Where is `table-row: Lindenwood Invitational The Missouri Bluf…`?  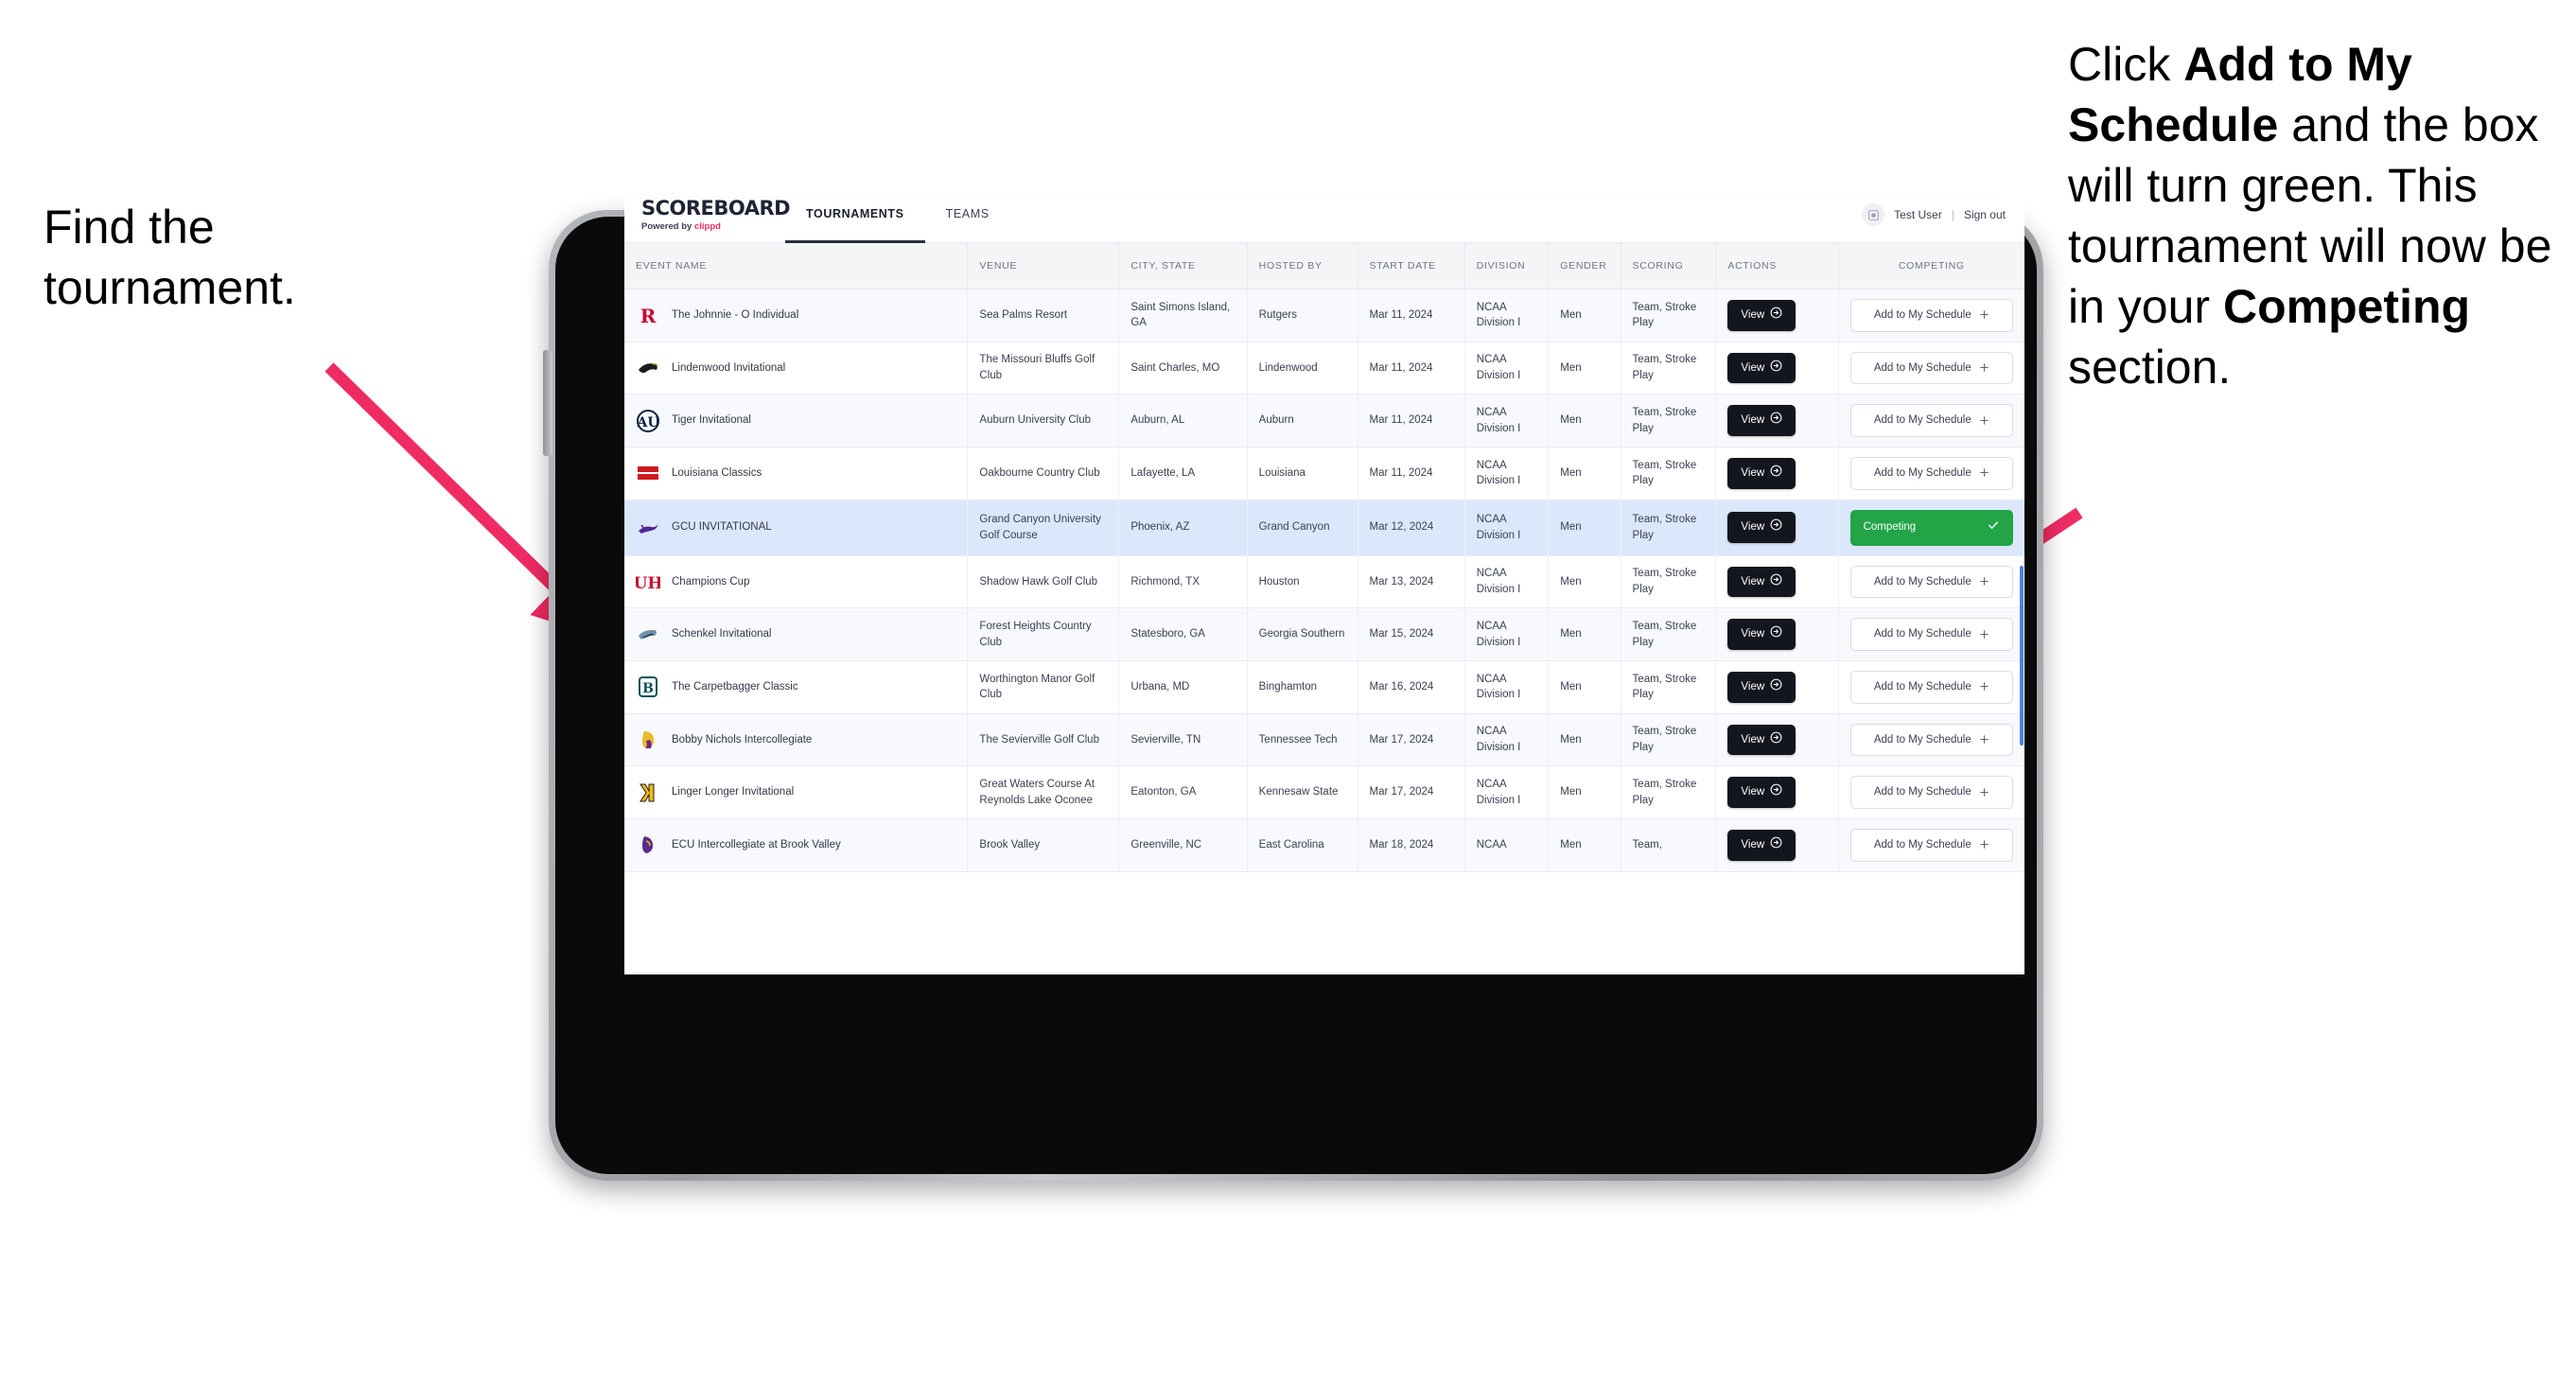 table-row: Lindenwood Invitational The Missouri Bluf… is located at coordinates (1324, 368).